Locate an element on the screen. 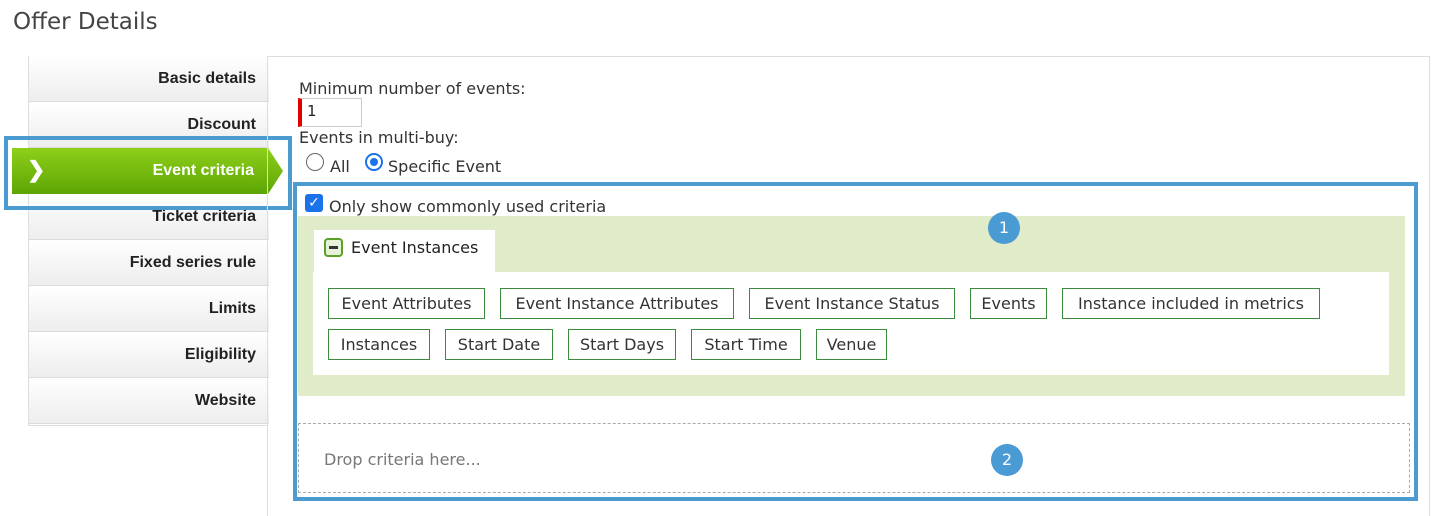 Image resolution: width=1452 pixels, height=516 pixels. chip-event-attributes: Event Attributes is located at coordinates (406, 303).